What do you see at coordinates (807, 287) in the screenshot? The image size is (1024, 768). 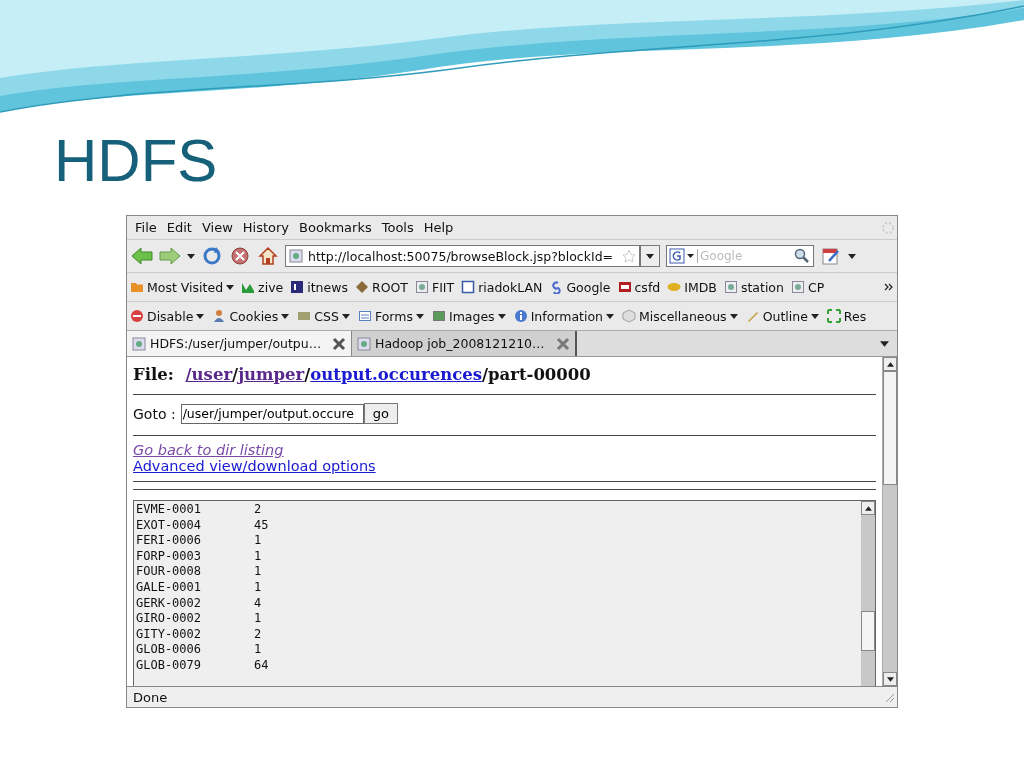 I see `bookmark-item: CP` at bounding box center [807, 287].